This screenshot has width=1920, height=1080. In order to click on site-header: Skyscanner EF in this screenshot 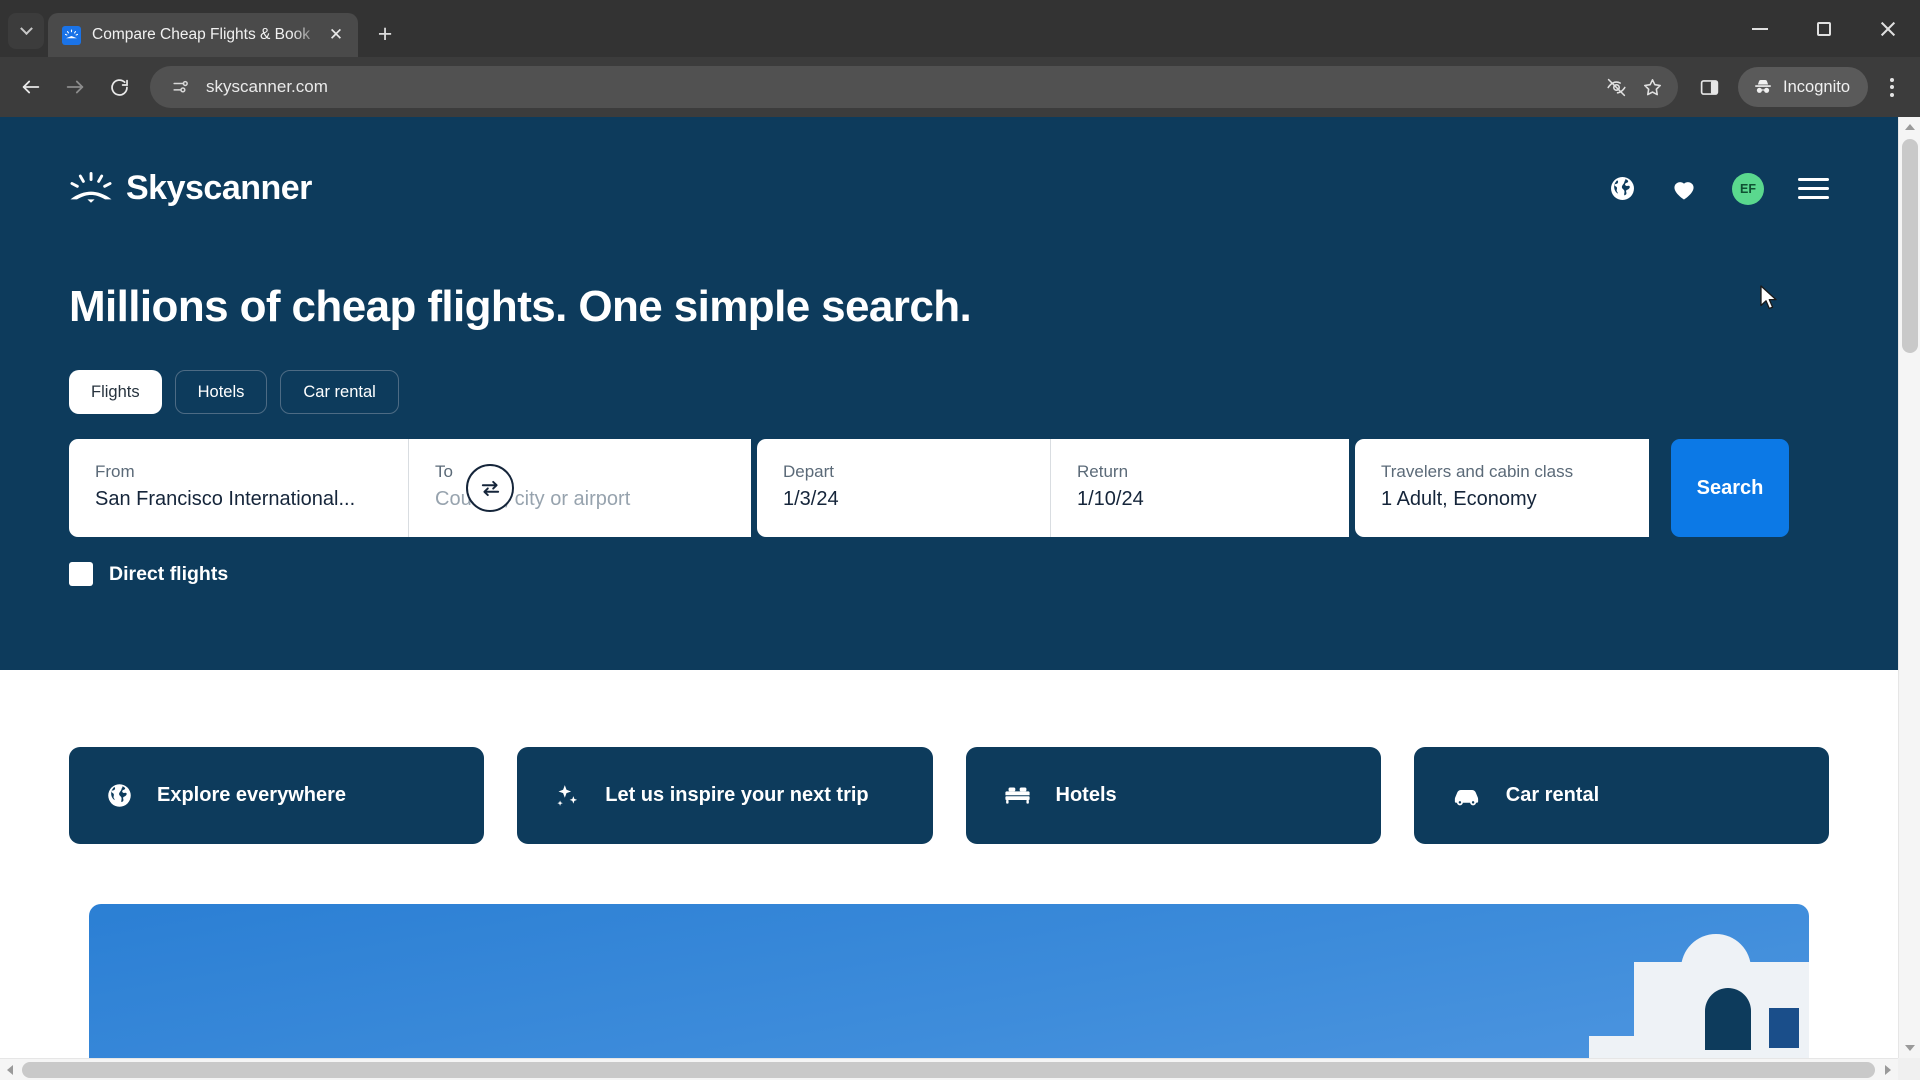, I will do `click(949, 188)`.